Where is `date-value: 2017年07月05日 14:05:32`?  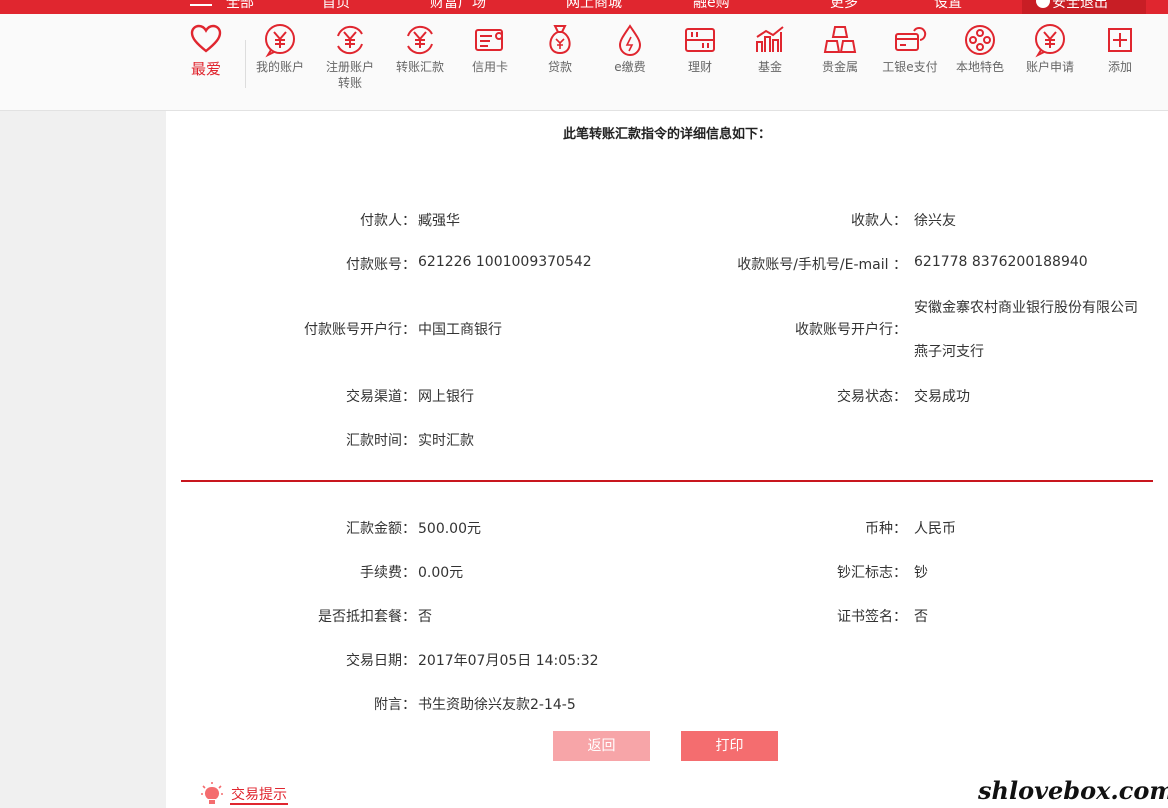 date-value: 2017年07月05日 14:05:32 is located at coordinates (508, 661).